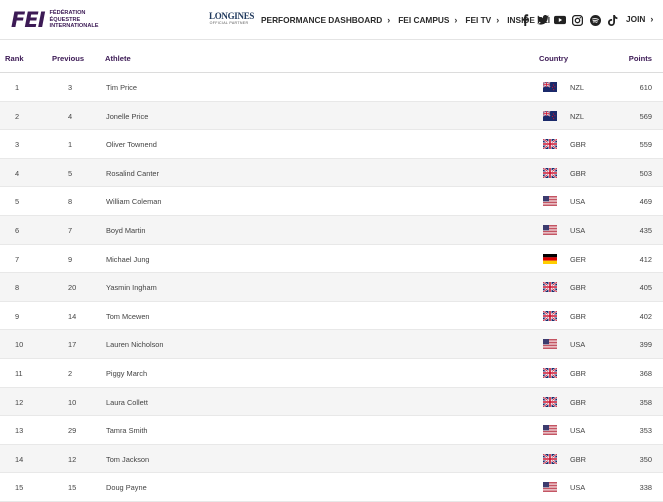 This screenshot has width=663, height=502. I want to click on rank-cell: 3, so click(17, 145).